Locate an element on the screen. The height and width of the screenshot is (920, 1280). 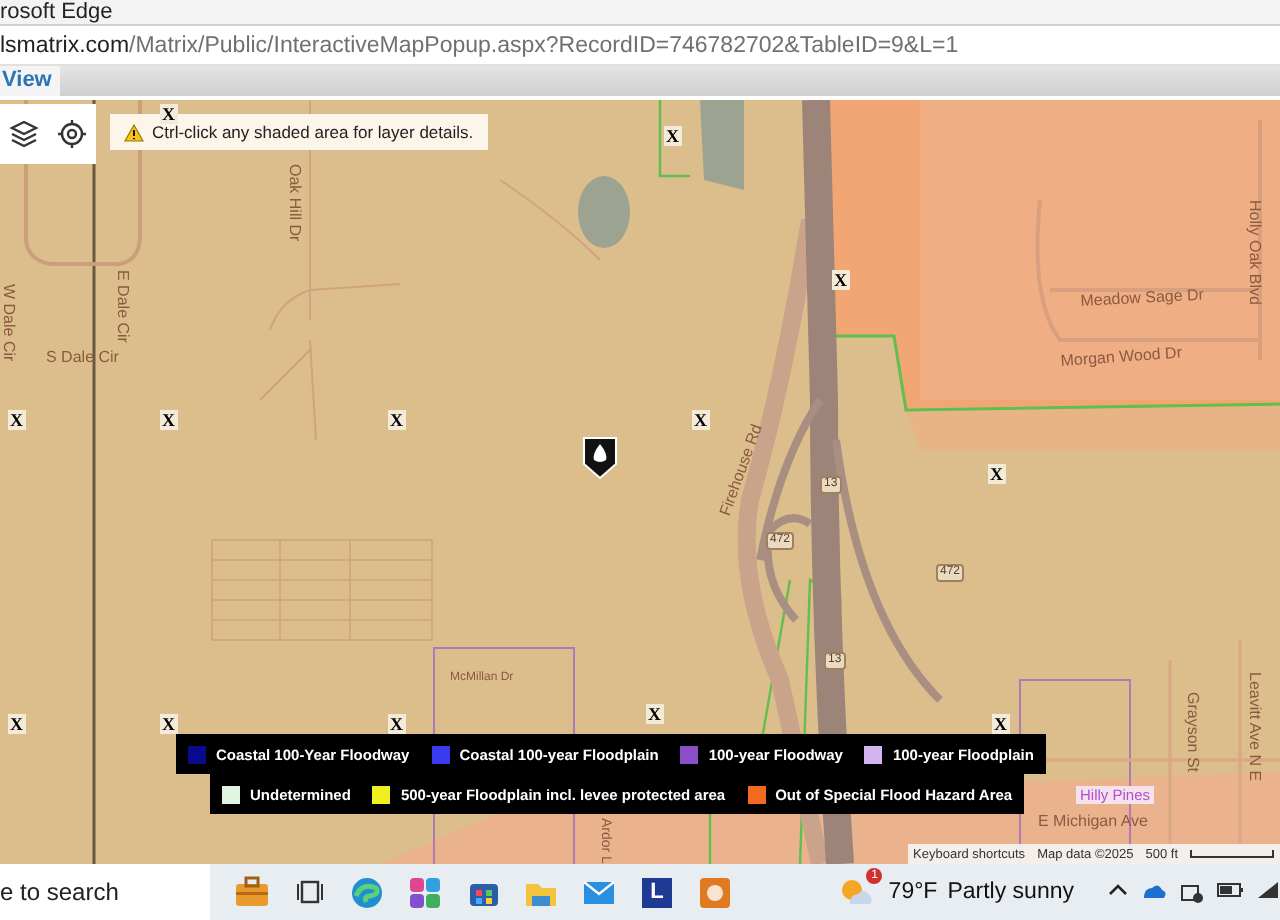
scale-bar is located at coordinates (1232, 854).